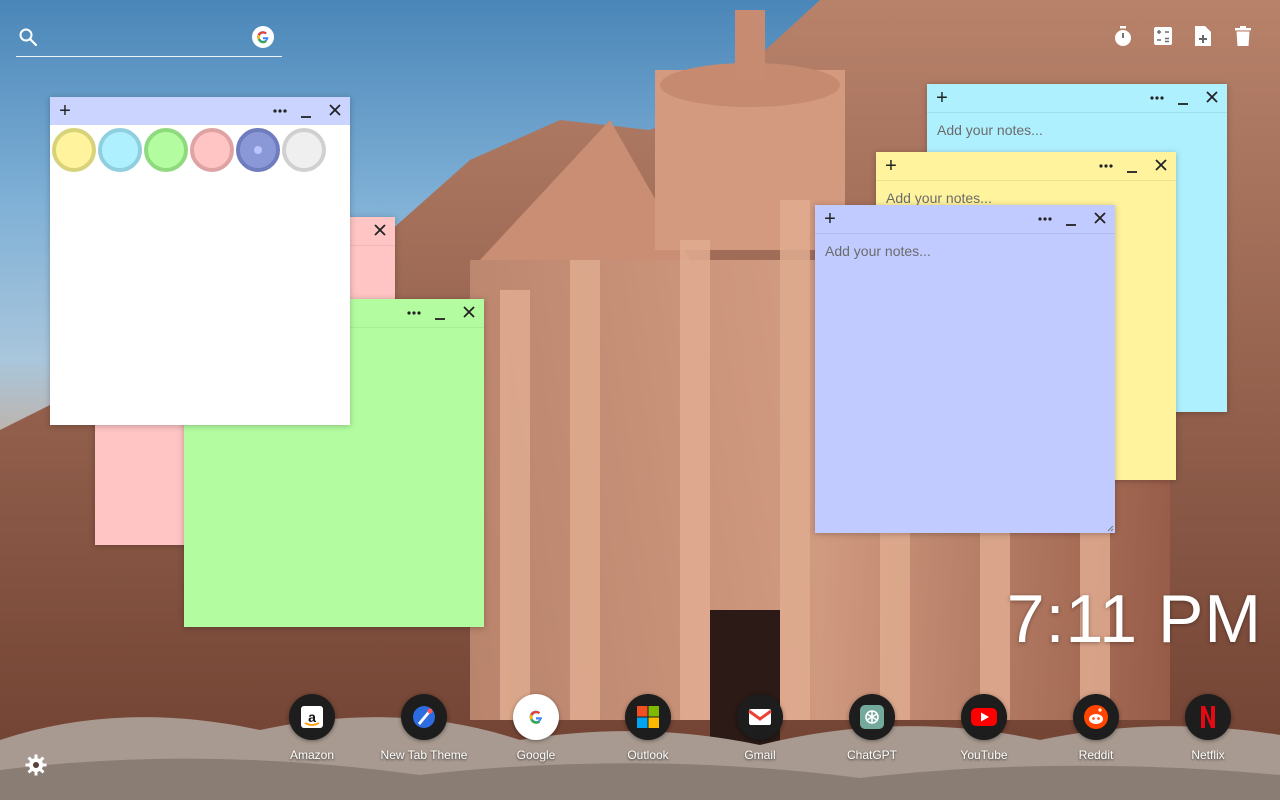 Image resolution: width=1280 pixels, height=800 pixels. I want to click on dock-label: New Tab Theme, so click(424, 755).